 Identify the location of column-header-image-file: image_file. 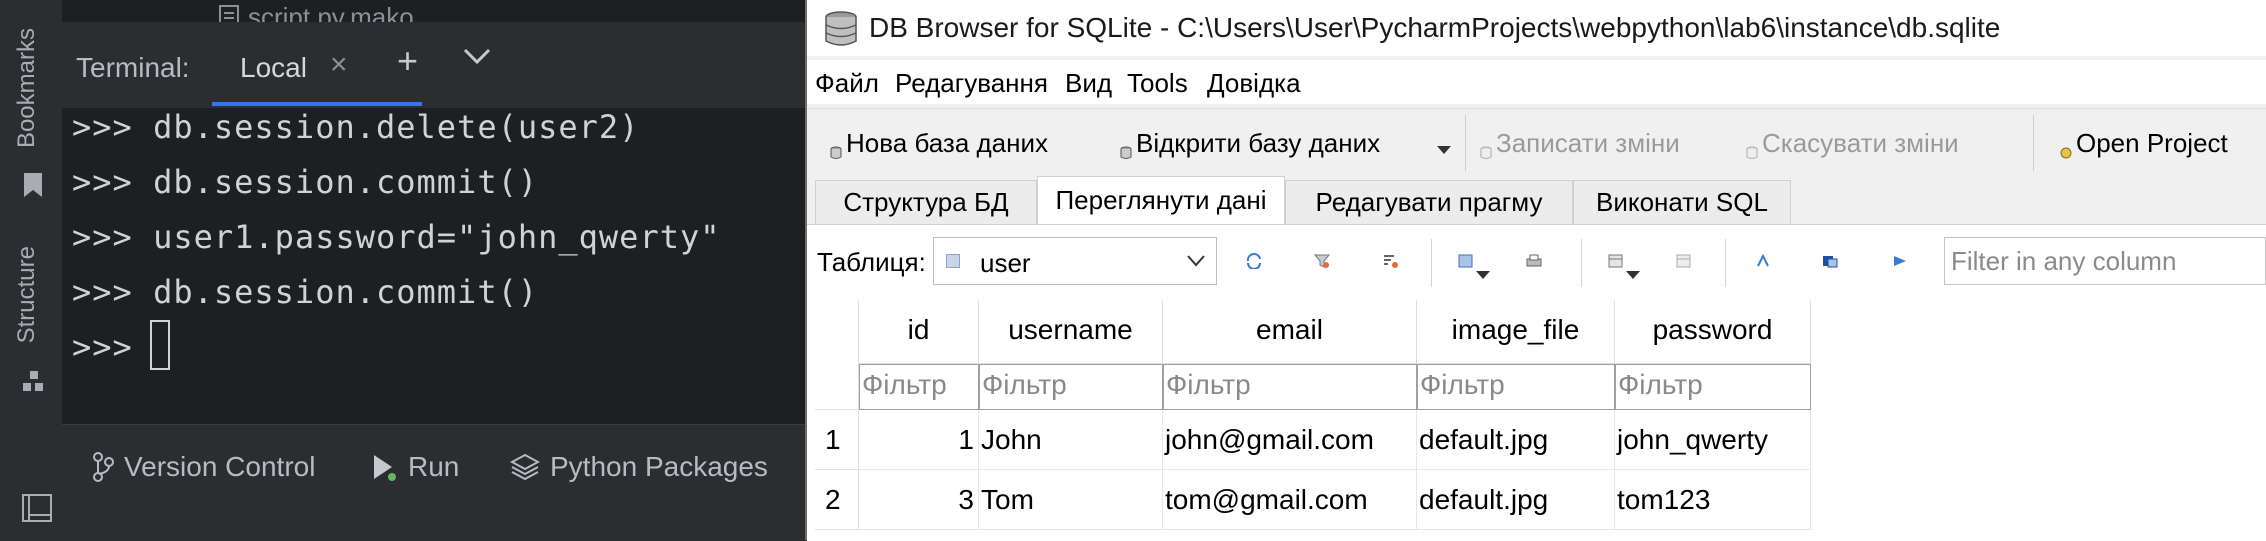
(1516, 332).